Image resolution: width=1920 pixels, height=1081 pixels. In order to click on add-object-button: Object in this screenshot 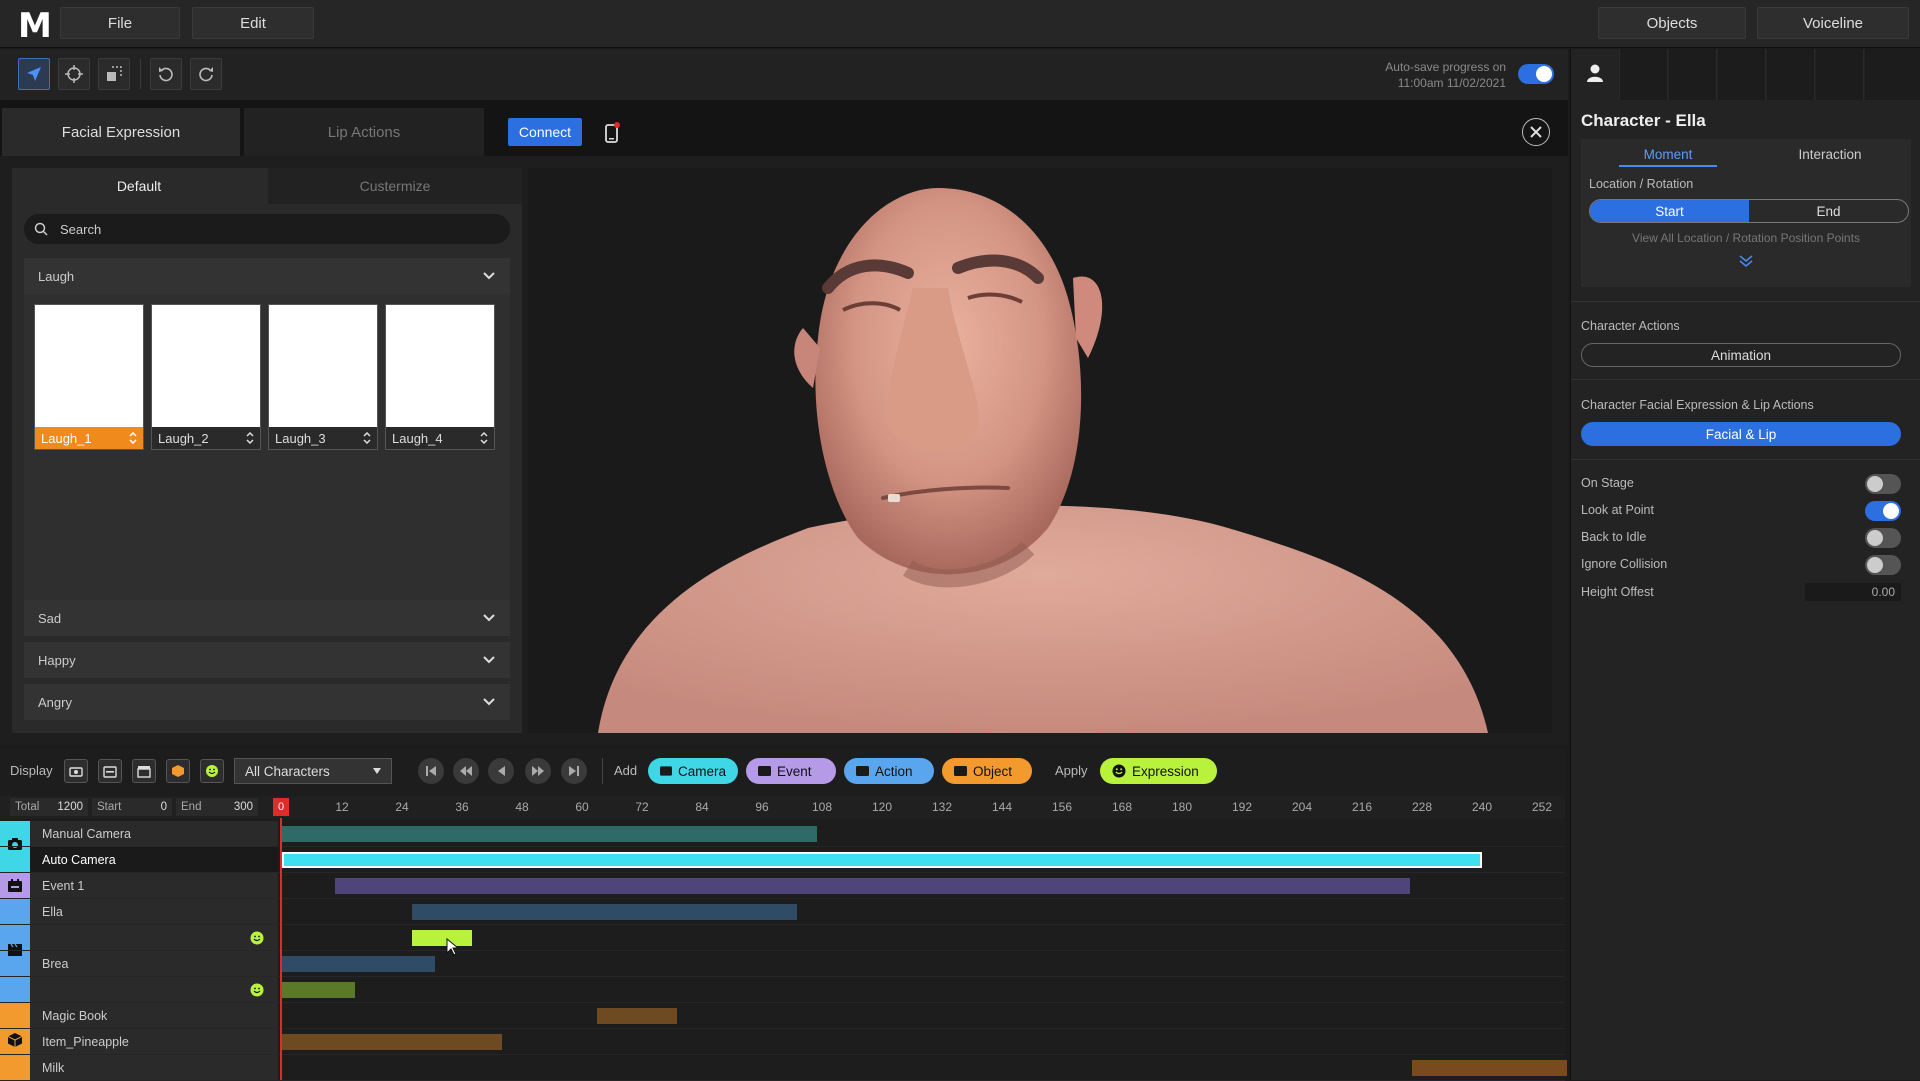, I will do `click(987, 771)`.